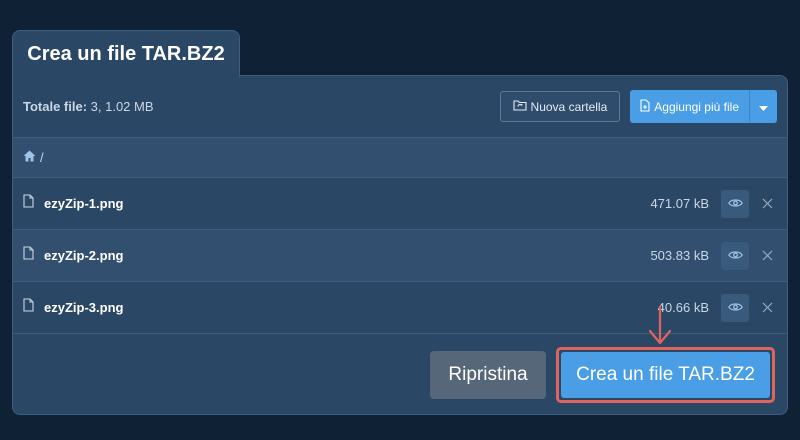 This screenshot has height=440, width=800. What do you see at coordinates (84, 255) in the screenshot?
I see `file-name: ezyZip-2.png` at bounding box center [84, 255].